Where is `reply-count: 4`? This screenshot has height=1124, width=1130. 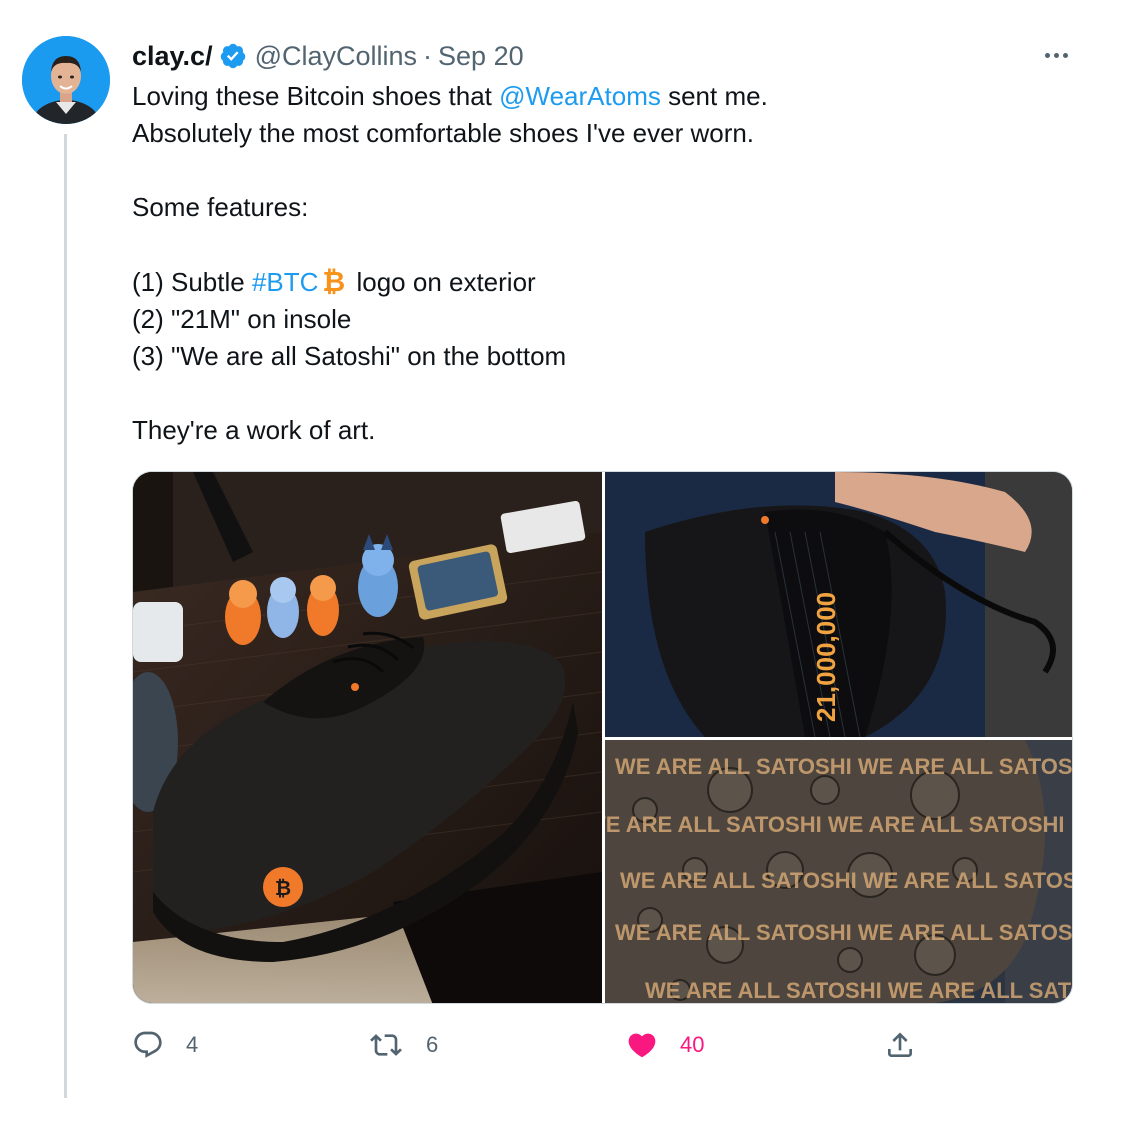
reply-count: 4 is located at coordinates (192, 1044).